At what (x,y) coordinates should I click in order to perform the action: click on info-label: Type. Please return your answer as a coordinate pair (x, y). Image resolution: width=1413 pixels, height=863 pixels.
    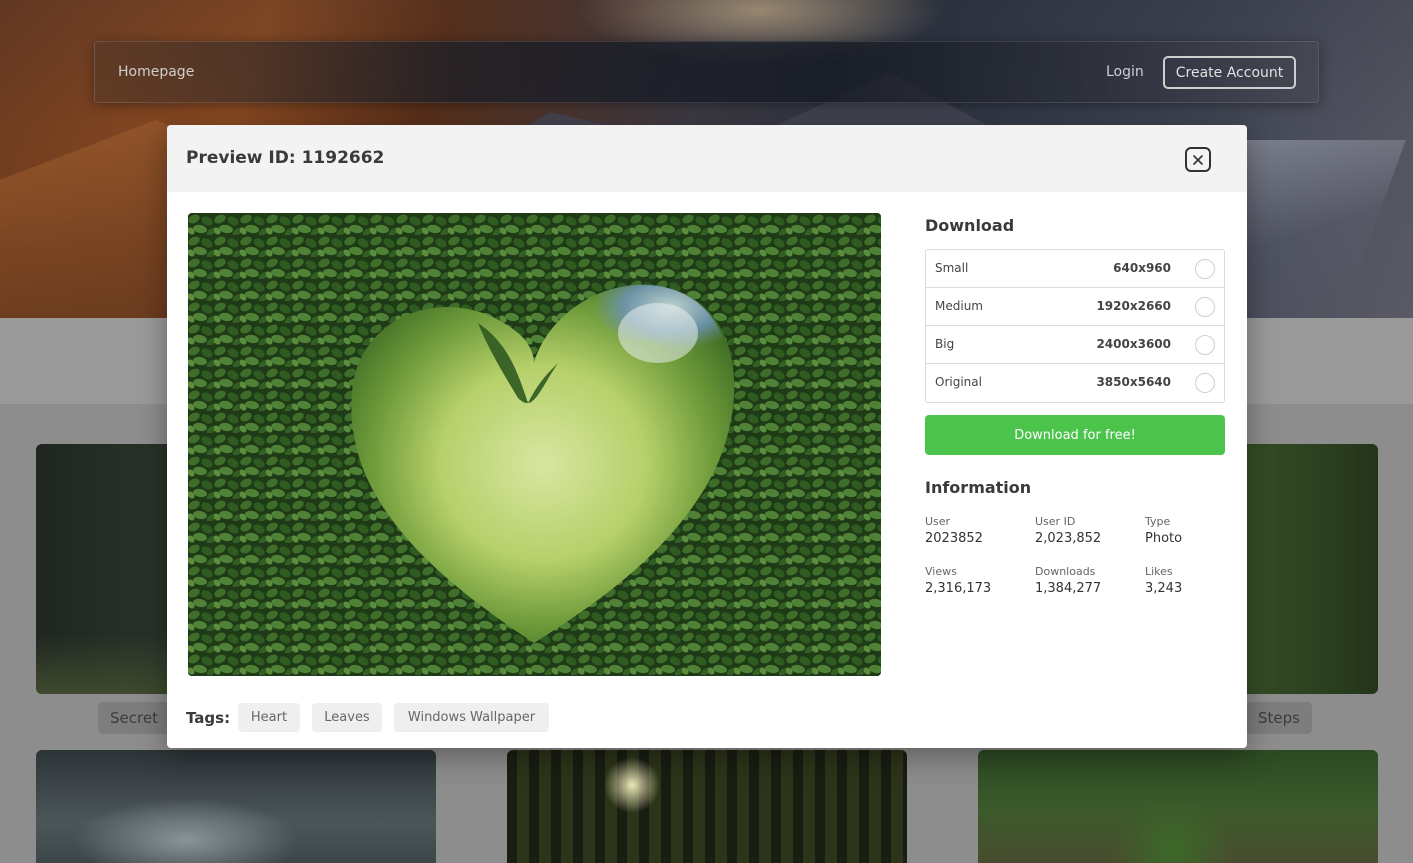
    Looking at the image, I should click on (1158, 521).